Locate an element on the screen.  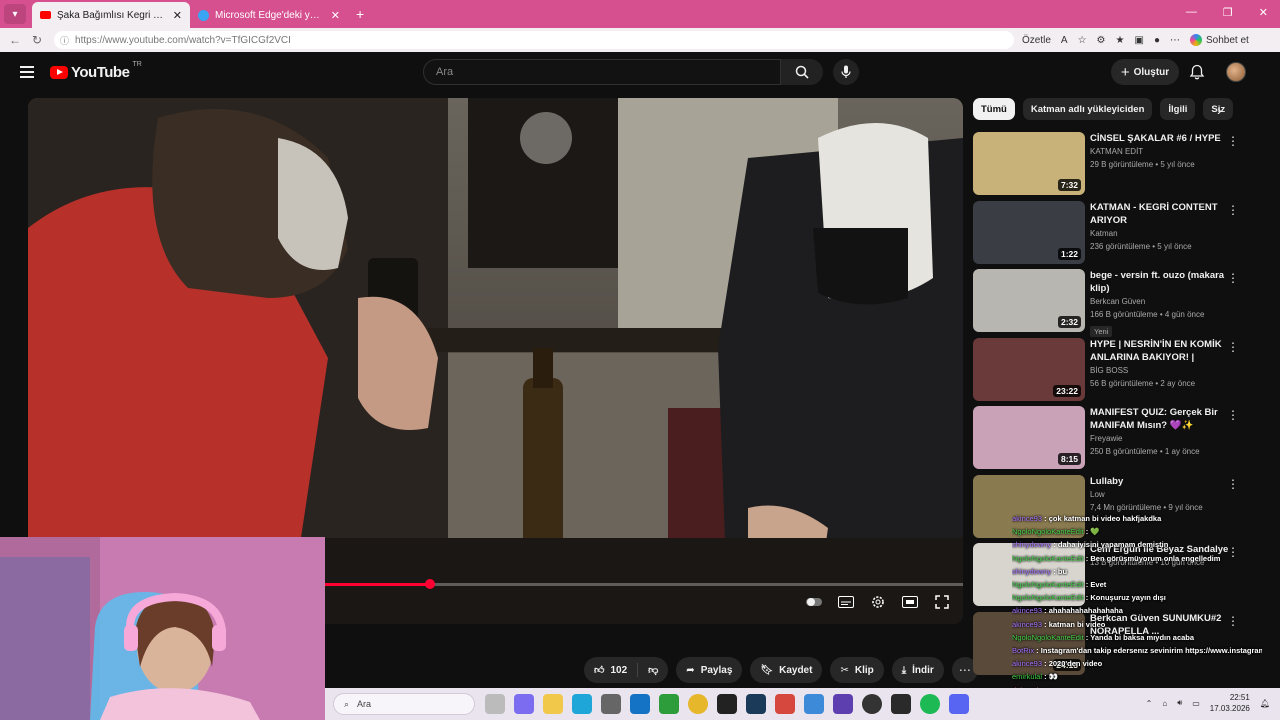
channel-name: KATMAN EDİT is located at coordinates (1160, 151).